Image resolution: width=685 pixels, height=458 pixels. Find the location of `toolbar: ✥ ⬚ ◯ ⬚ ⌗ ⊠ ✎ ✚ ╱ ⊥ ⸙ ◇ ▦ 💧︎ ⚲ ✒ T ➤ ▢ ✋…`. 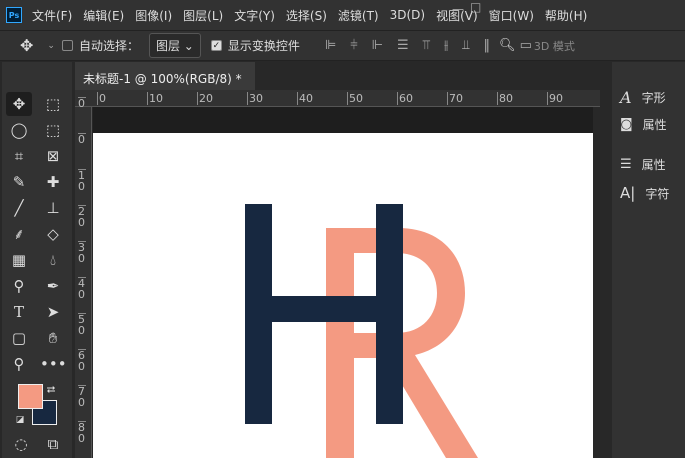

toolbar: ✥ ⬚ ◯ ⬚ ⌗ ⊠ ✎ ✚ ╱ ⊥ ⸙ ◇ ▦ 💧︎ ⚲ ✒ T ➤ ▢ ✋… is located at coordinates (37, 260).